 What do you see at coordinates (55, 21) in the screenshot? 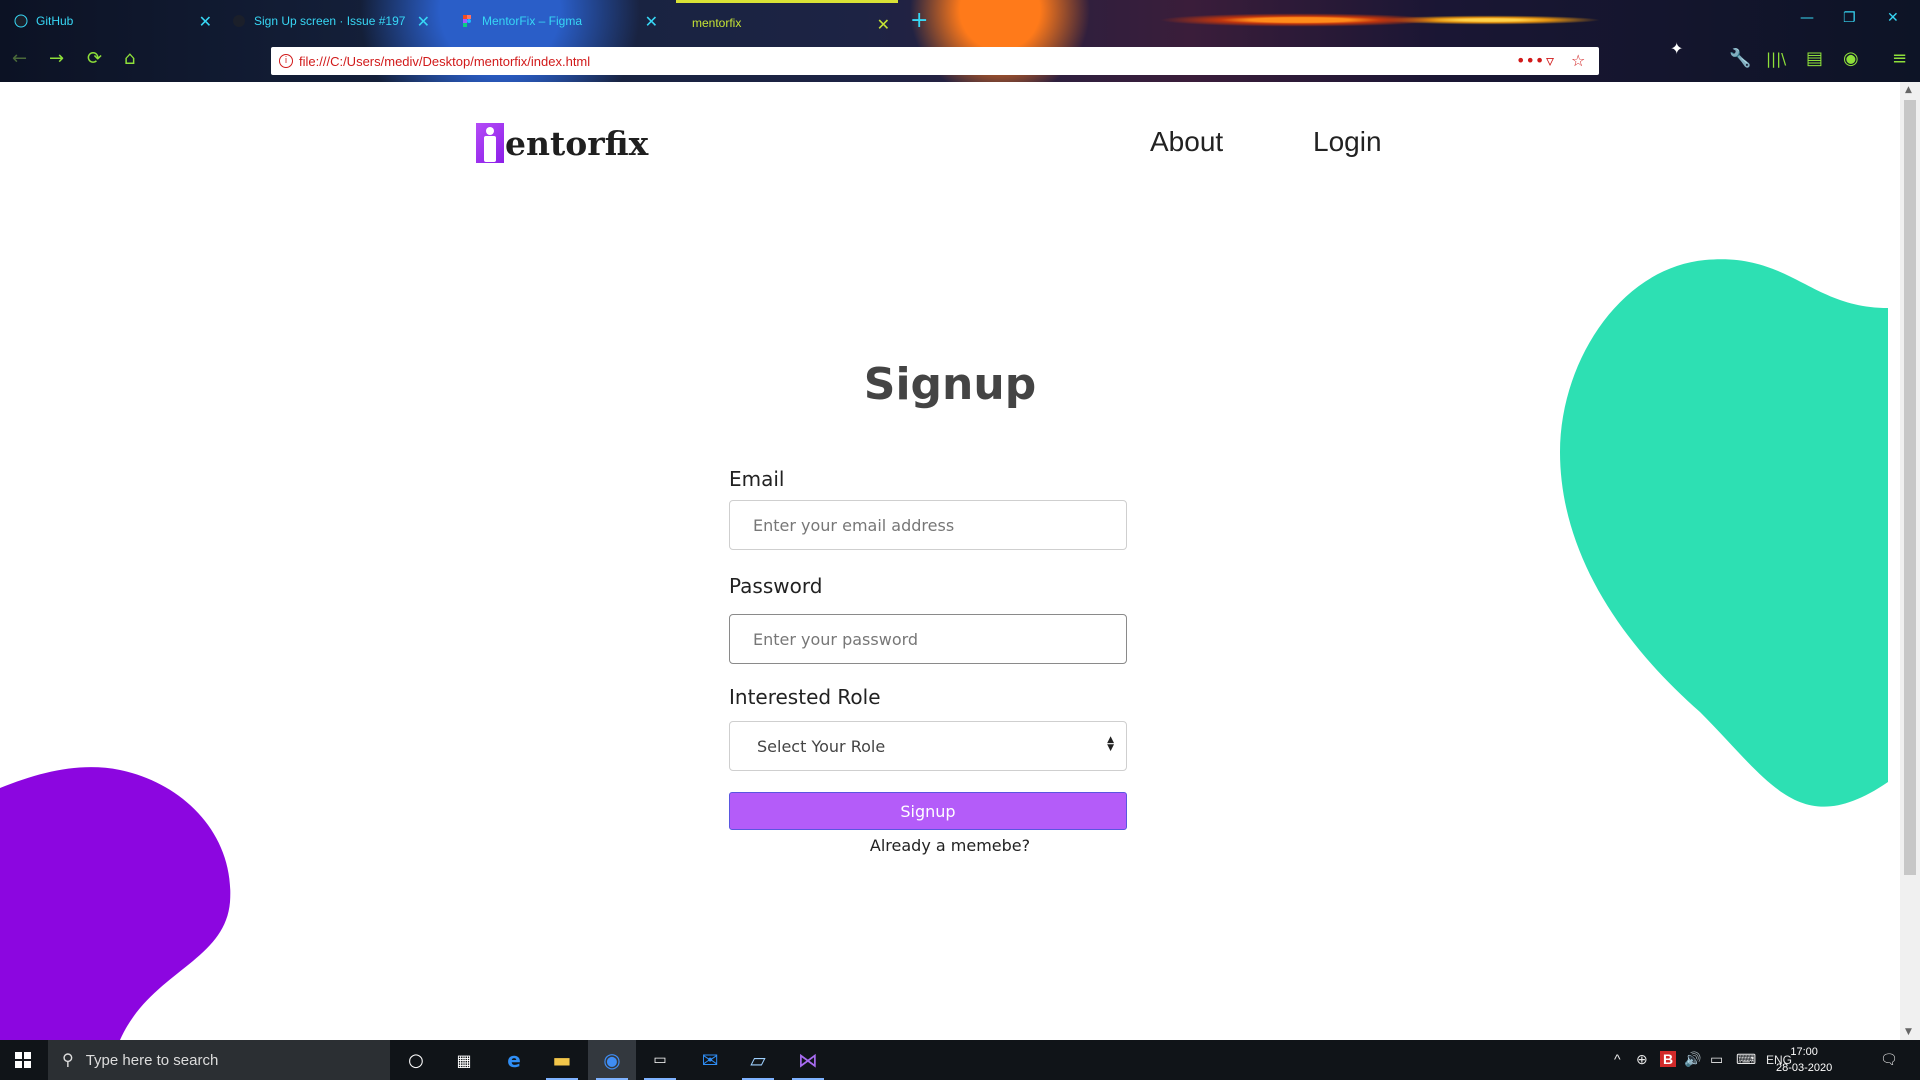
I see `tab-label: GitHub` at bounding box center [55, 21].